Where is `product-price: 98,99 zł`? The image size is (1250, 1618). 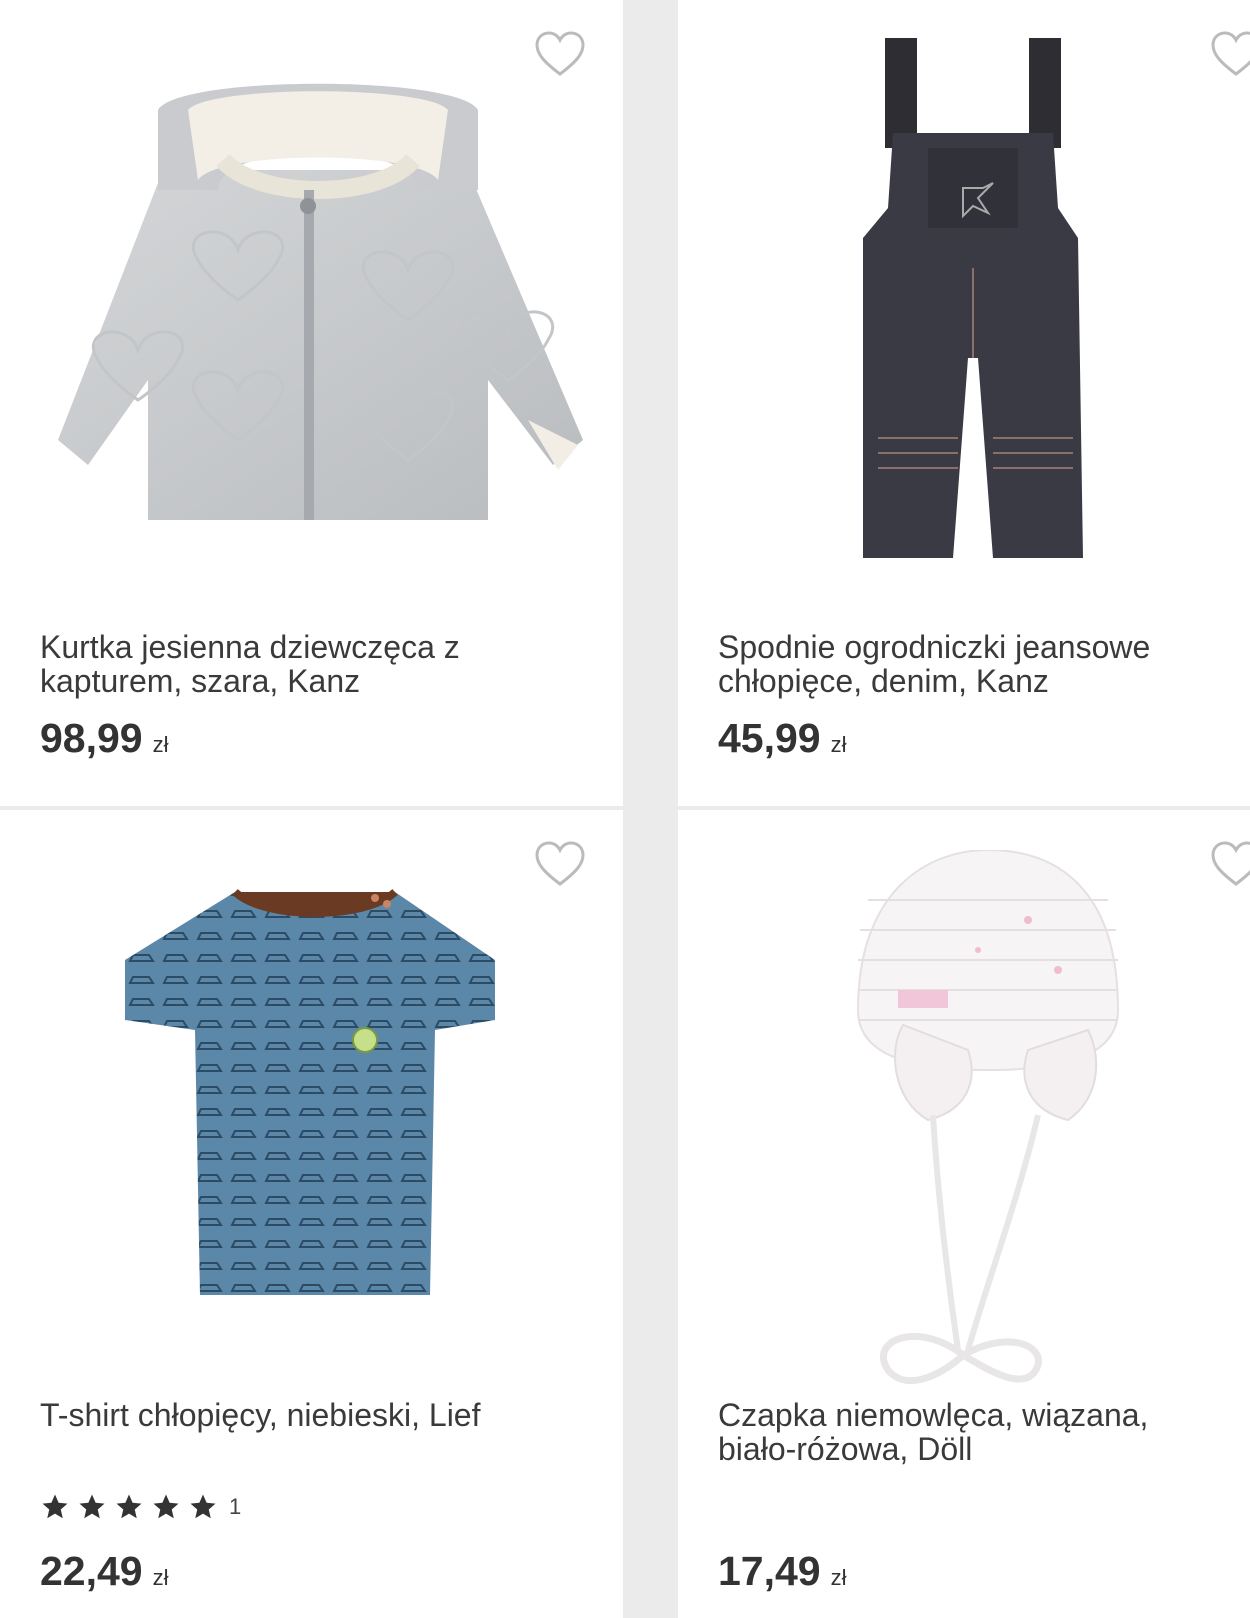
product-price: 98,99 zł is located at coordinates (104, 738).